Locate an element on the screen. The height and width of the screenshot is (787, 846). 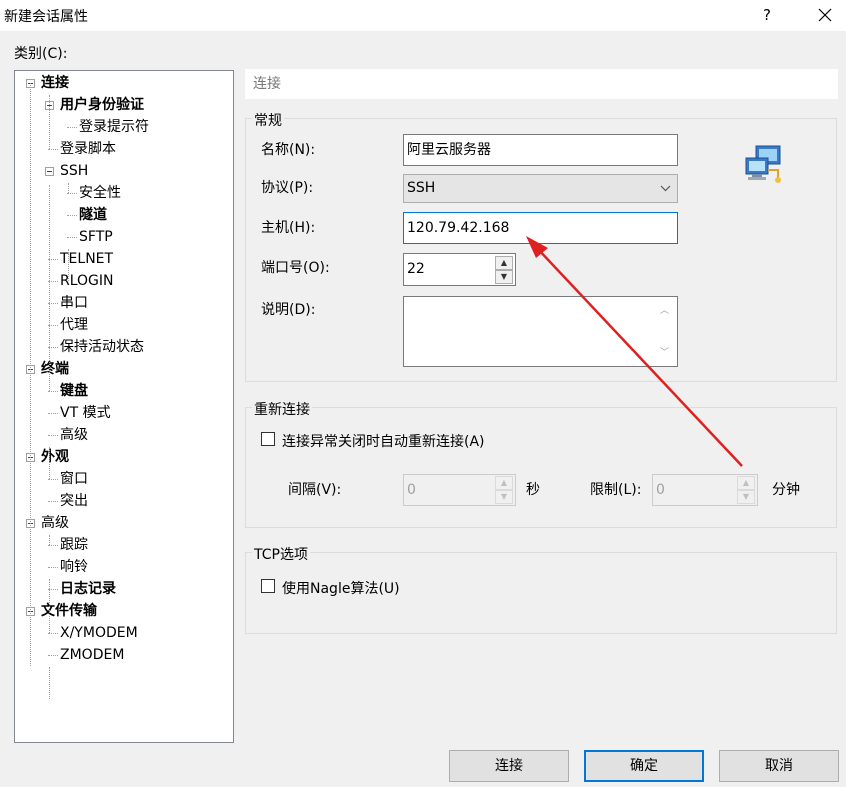
tree-item-logging: 日志记录 is located at coordinates (88, 589).